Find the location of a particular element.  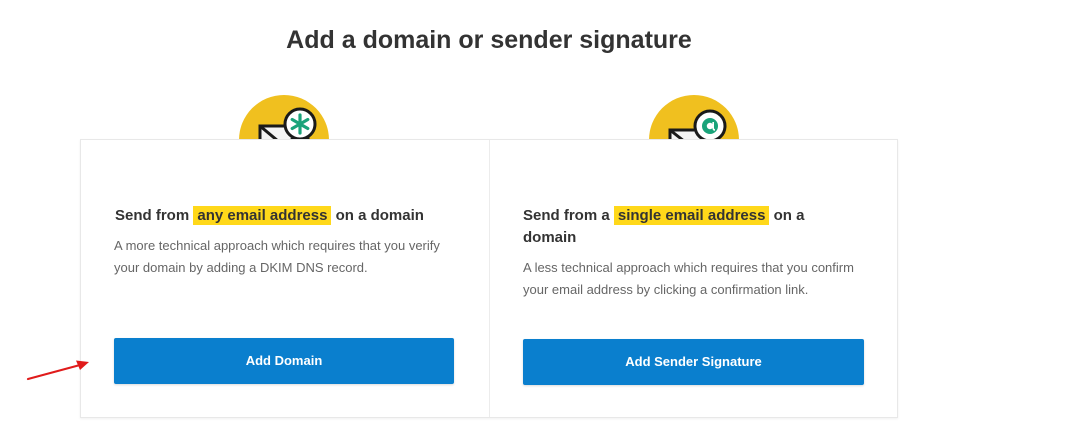

add-domain-button: Add Domain is located at coordinates (284, 361).